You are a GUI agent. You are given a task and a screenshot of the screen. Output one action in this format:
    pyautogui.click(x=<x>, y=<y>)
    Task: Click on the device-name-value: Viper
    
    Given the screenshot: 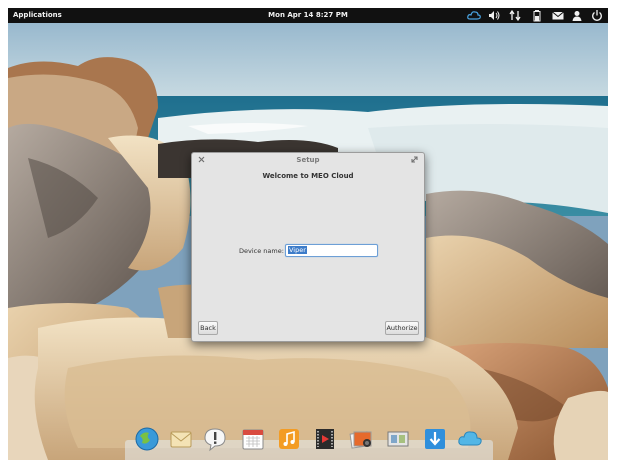 What is the action you would take?
    pyautogui.click(x=297, y=250)
    